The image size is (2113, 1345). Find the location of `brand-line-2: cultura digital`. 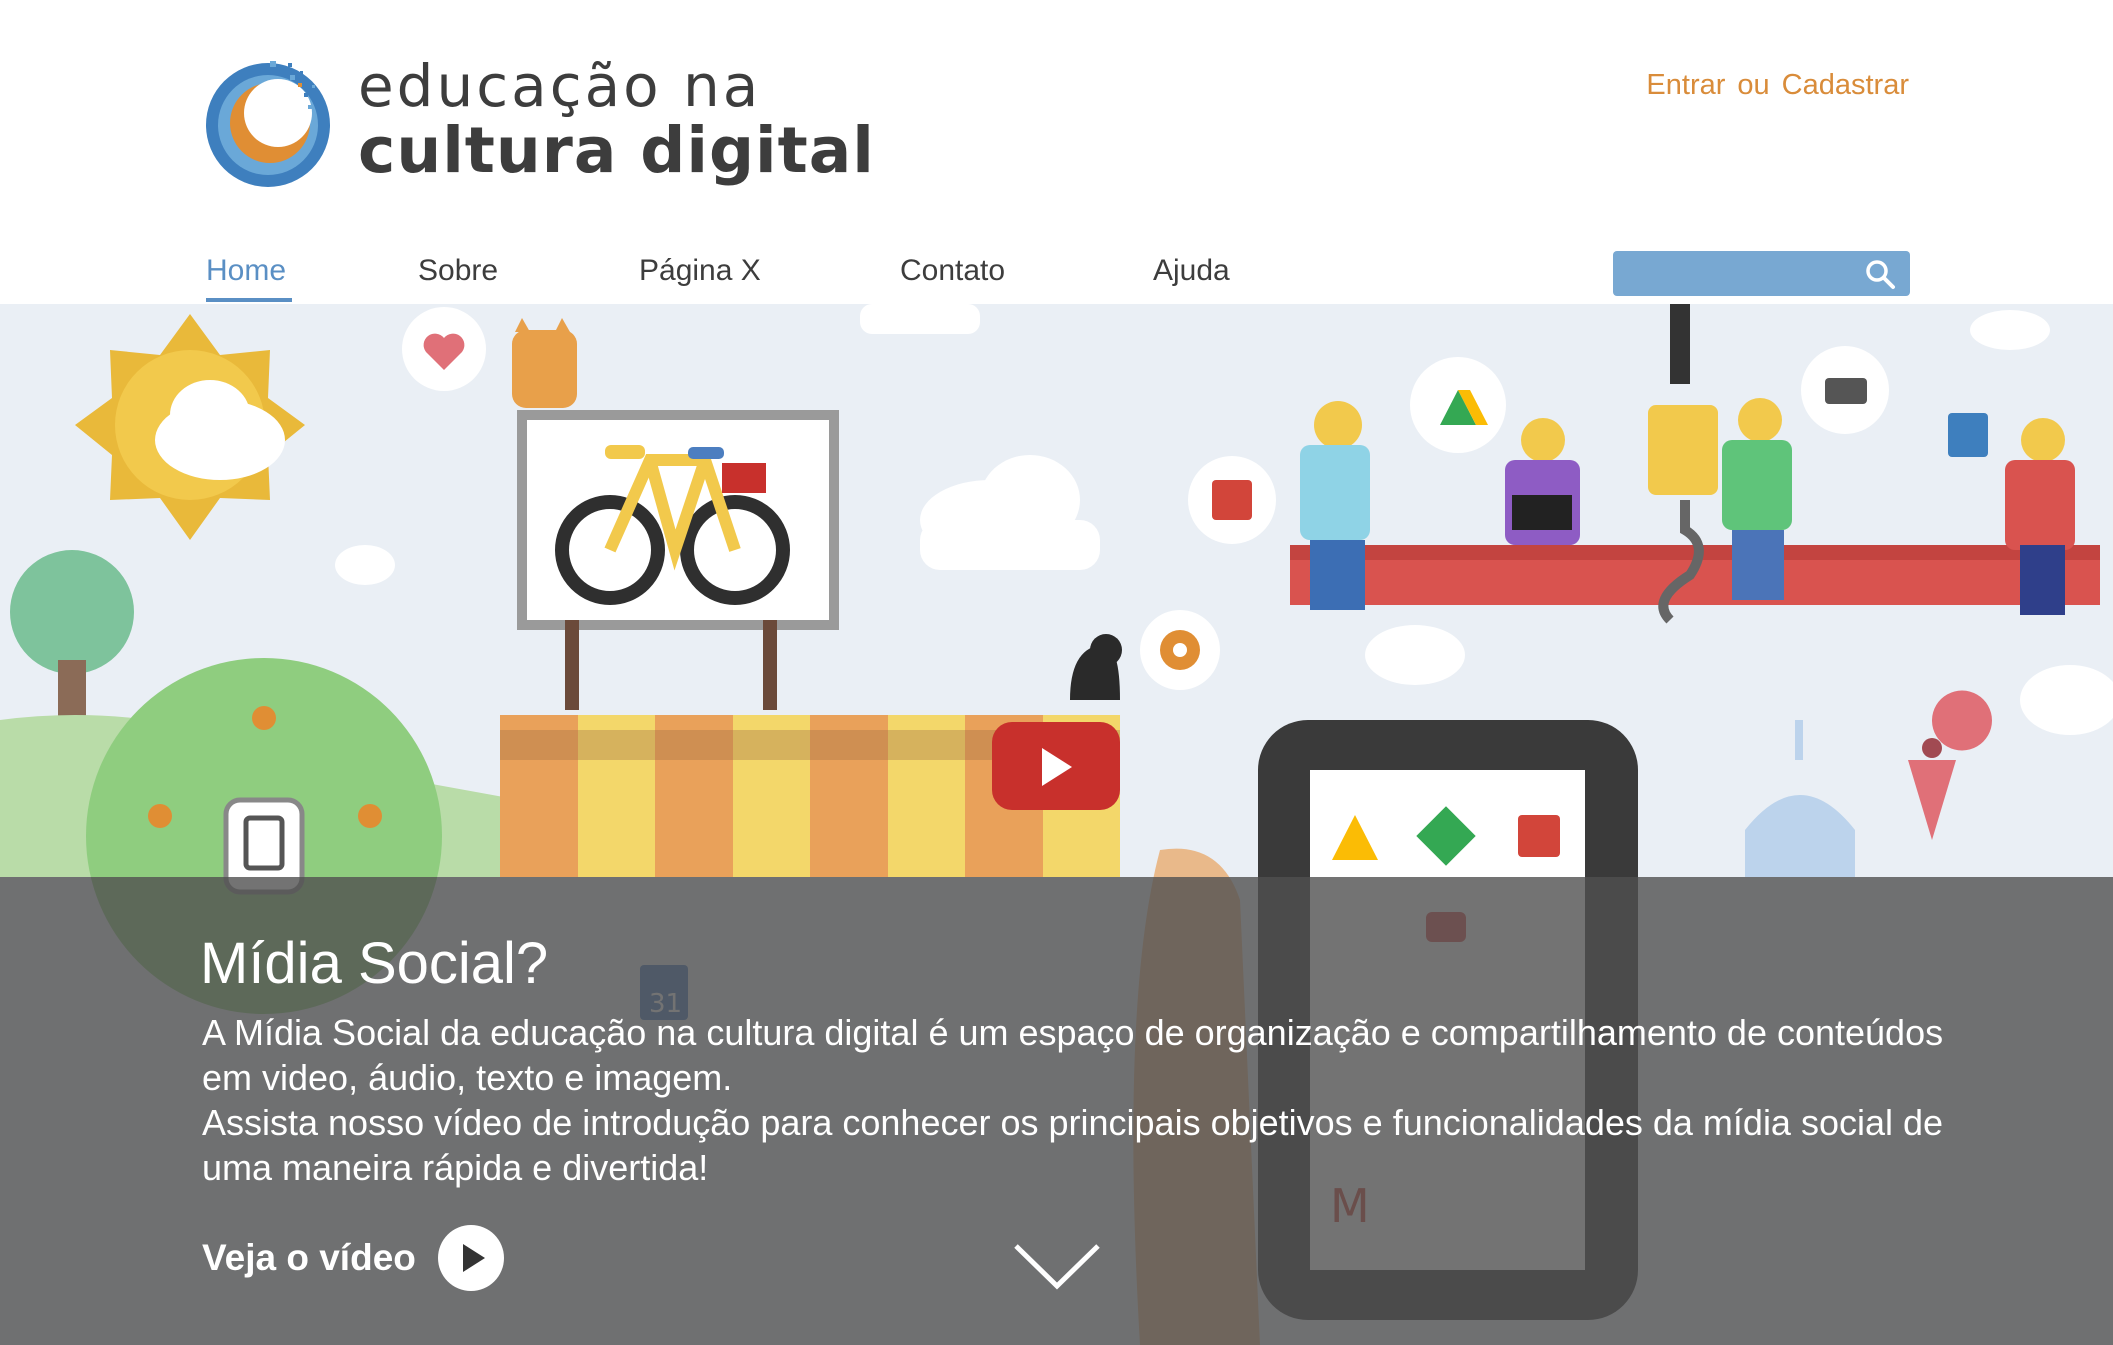

brand-line-2: cultura digital is located at coordinates (616, 150).